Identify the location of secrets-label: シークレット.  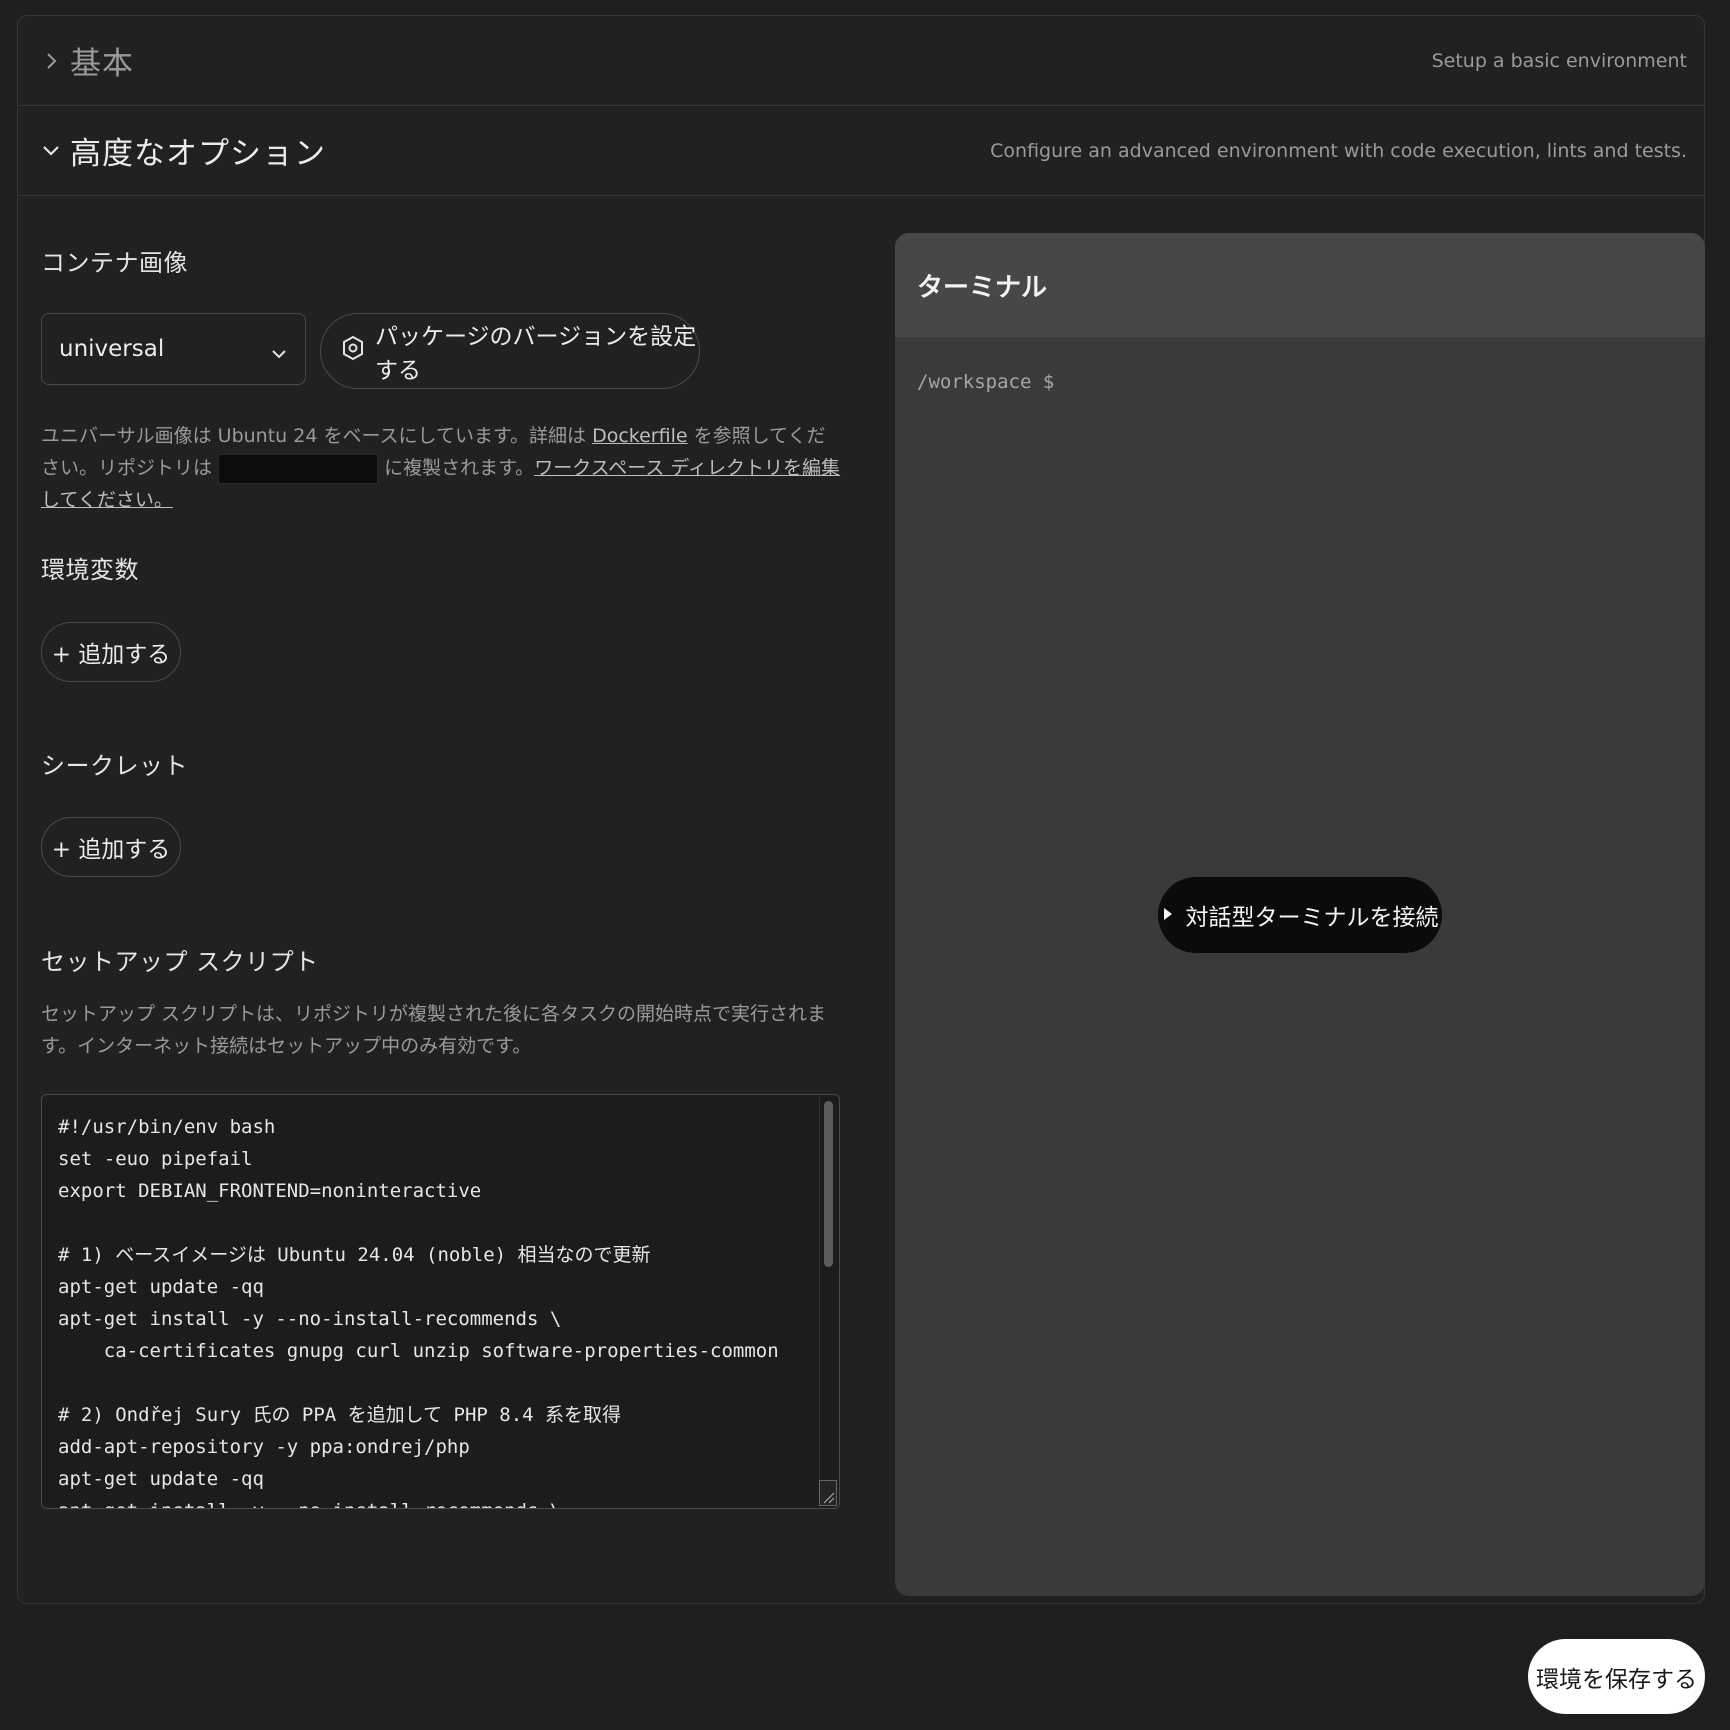
(114, 766).